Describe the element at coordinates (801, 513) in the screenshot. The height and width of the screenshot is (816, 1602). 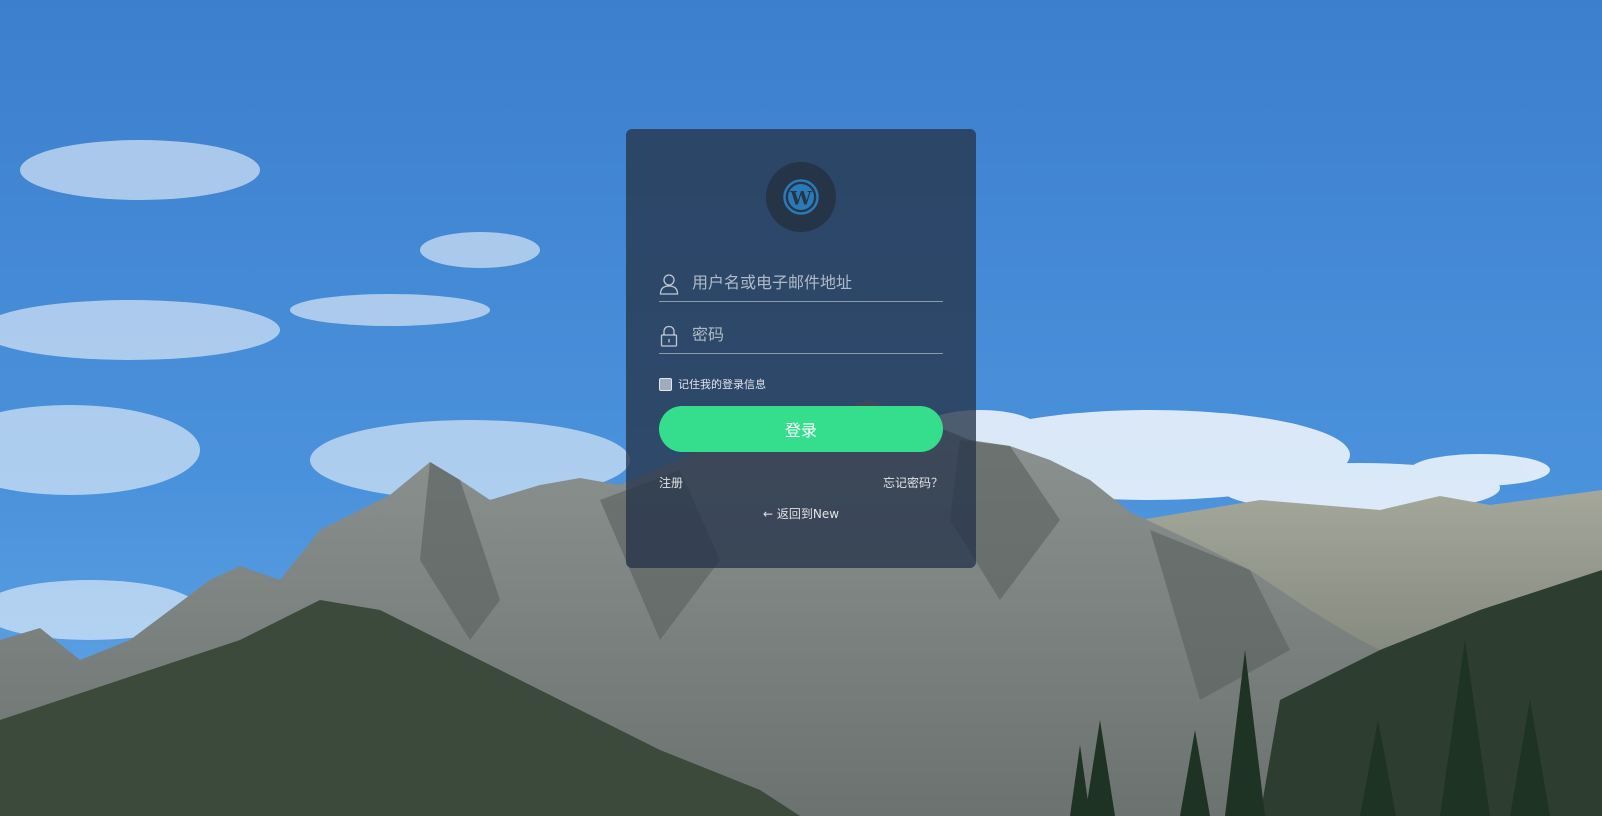
I see `back-to-site-link: ← 返回到New` at that location.